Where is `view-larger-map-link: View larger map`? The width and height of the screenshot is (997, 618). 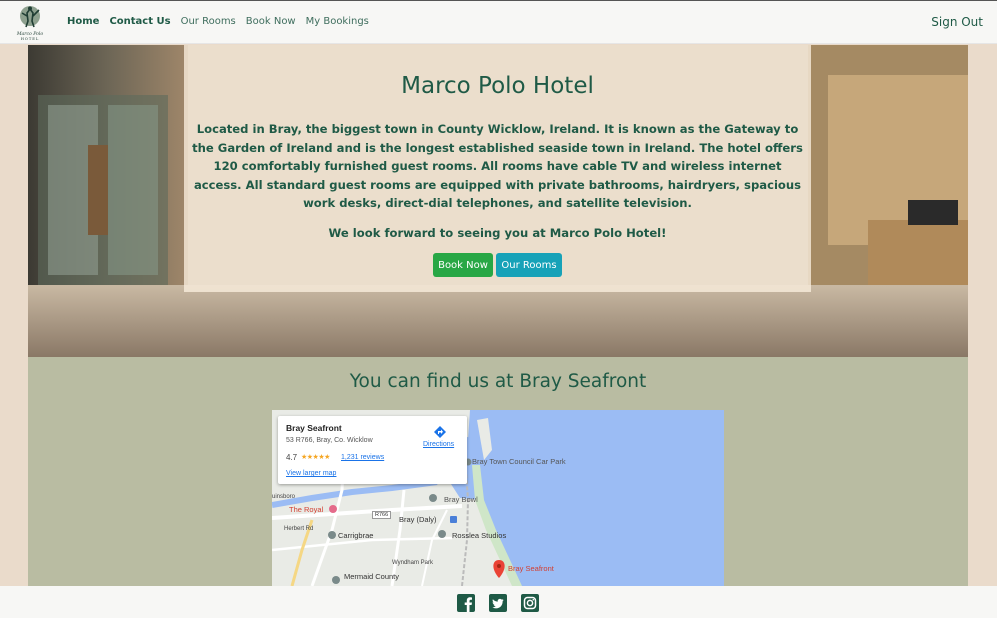 view-larger-map-link: View larger map is located at coordinates (311, 473).